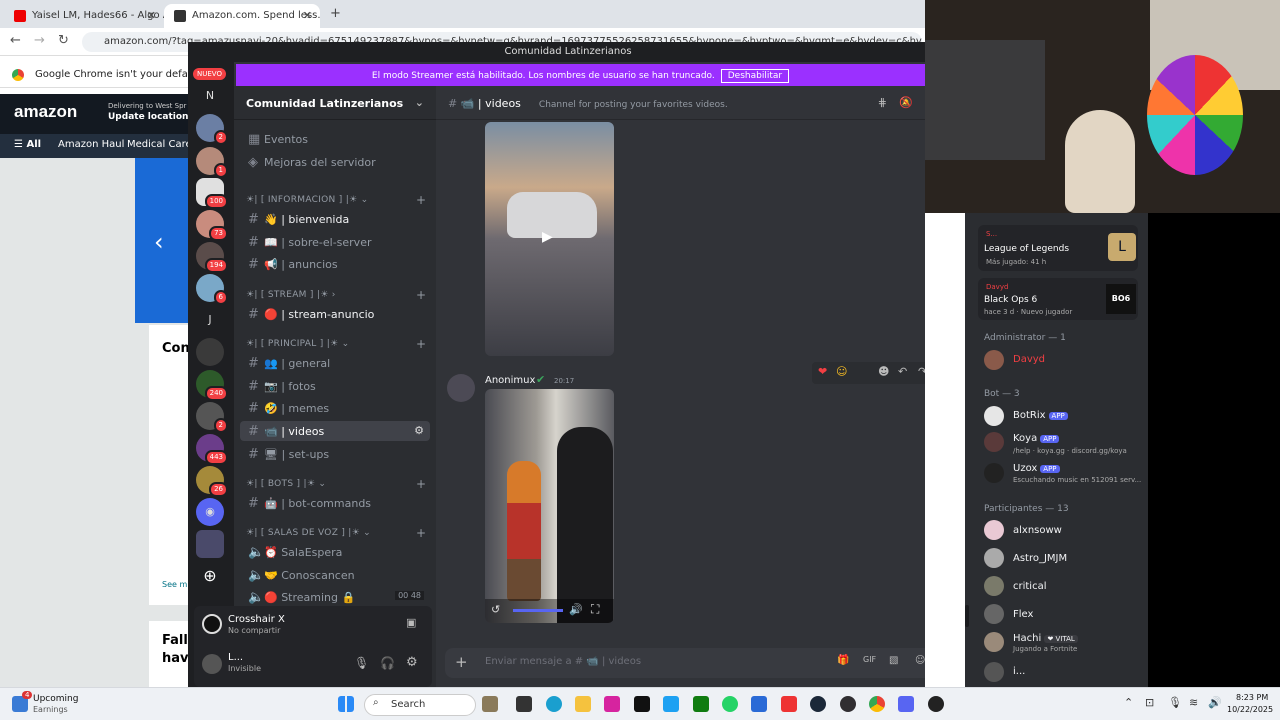 Image resolution: width=1280 pixels, height=720 pixels. I want to click on mute-icon: 🔕, so click(906, 102).